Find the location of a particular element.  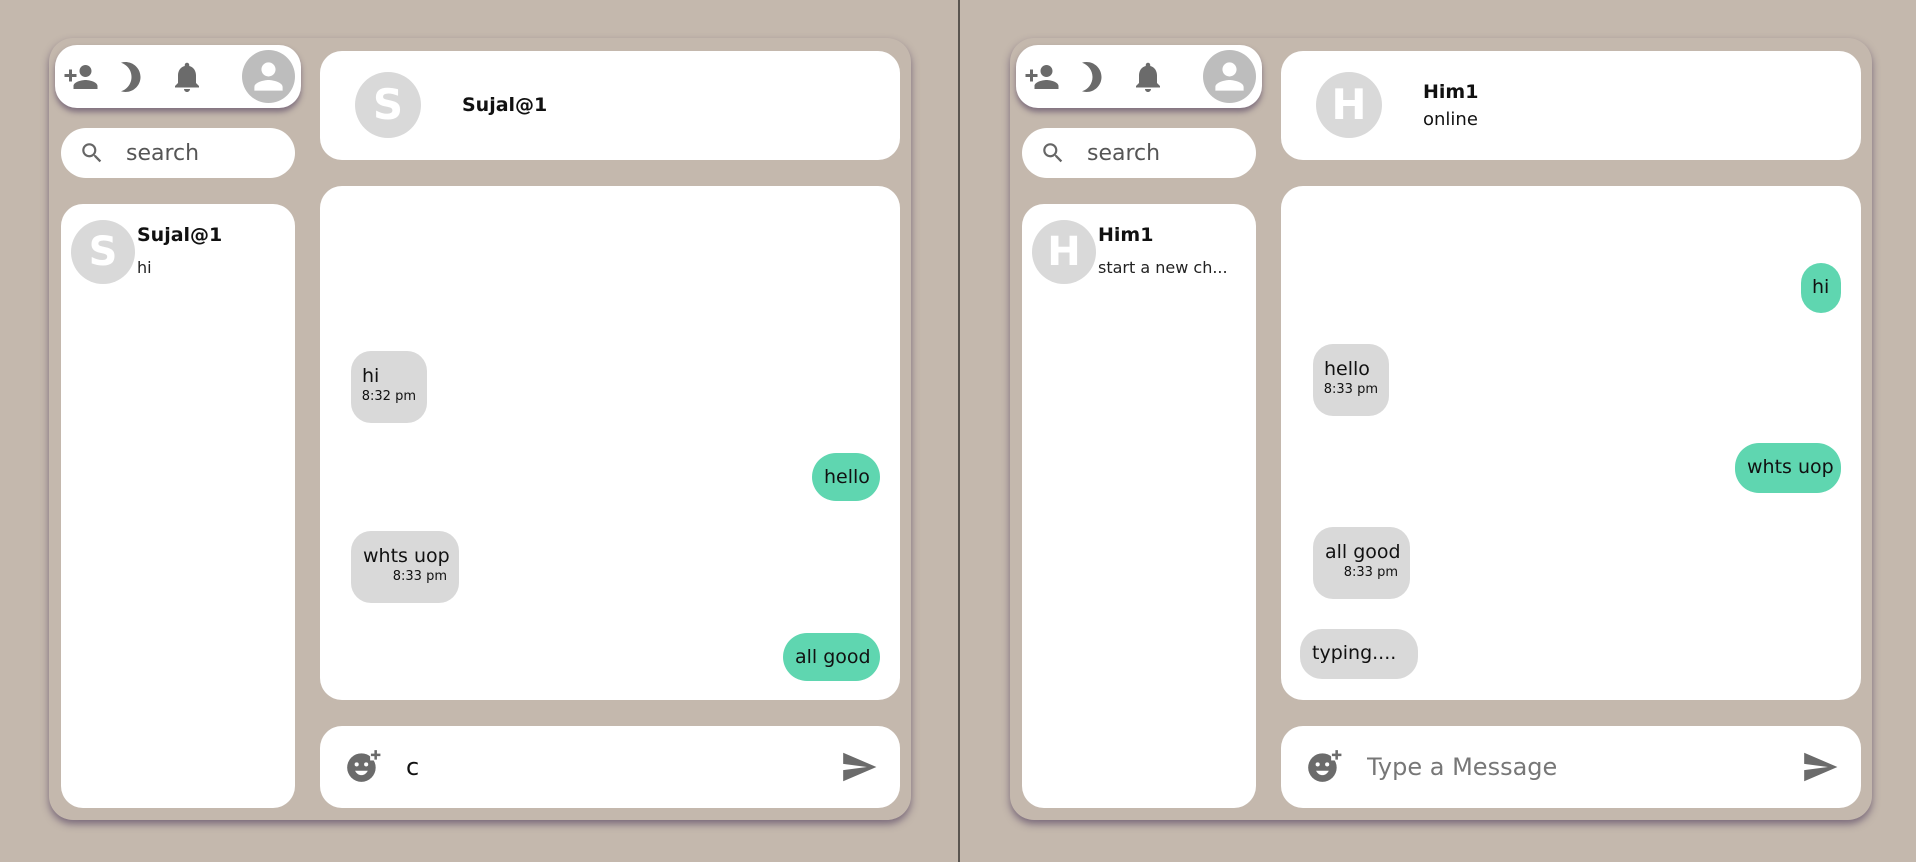

chat-header: S Sujal@1 is located at coordinates (610, 105).